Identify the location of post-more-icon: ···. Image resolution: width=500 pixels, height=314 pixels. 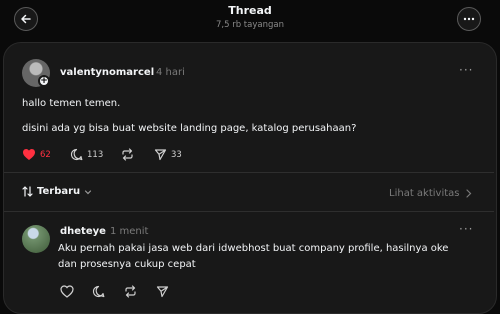
(466, 70).